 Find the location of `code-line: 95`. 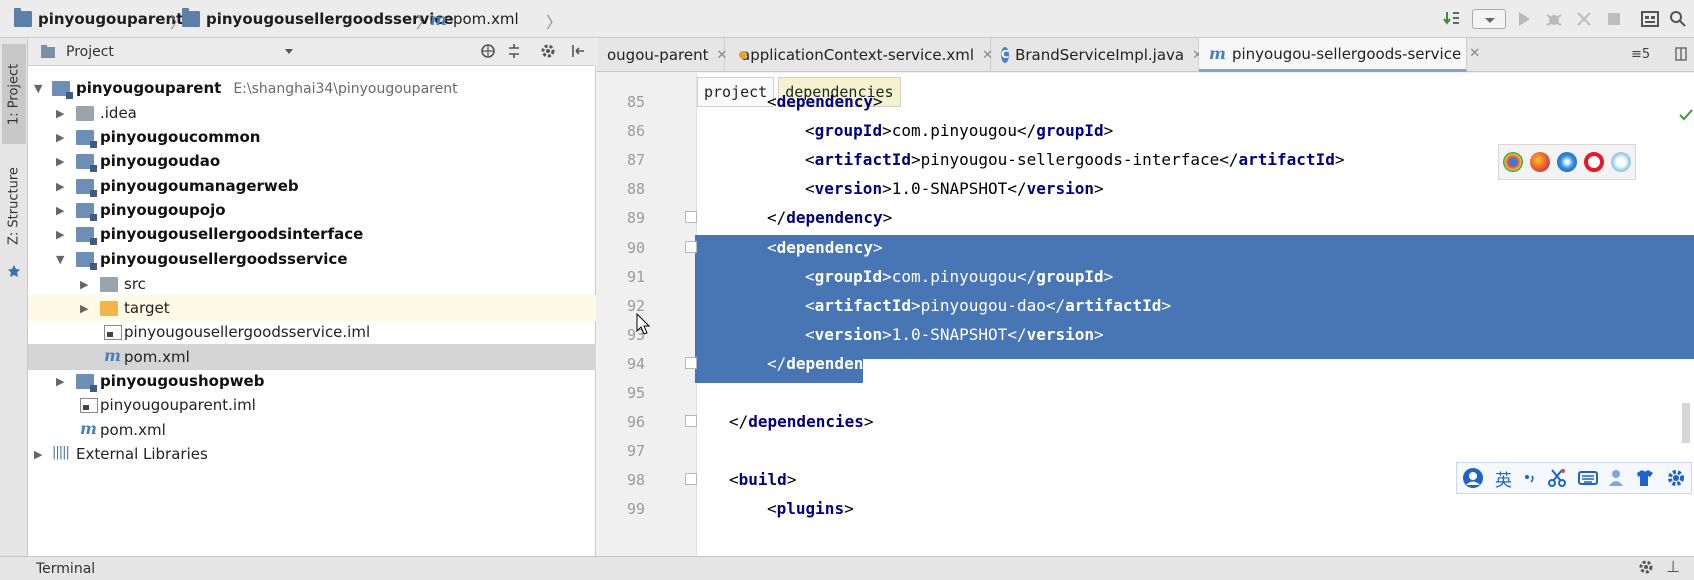

code-line: 95 is located at coordinates (1145, 394).